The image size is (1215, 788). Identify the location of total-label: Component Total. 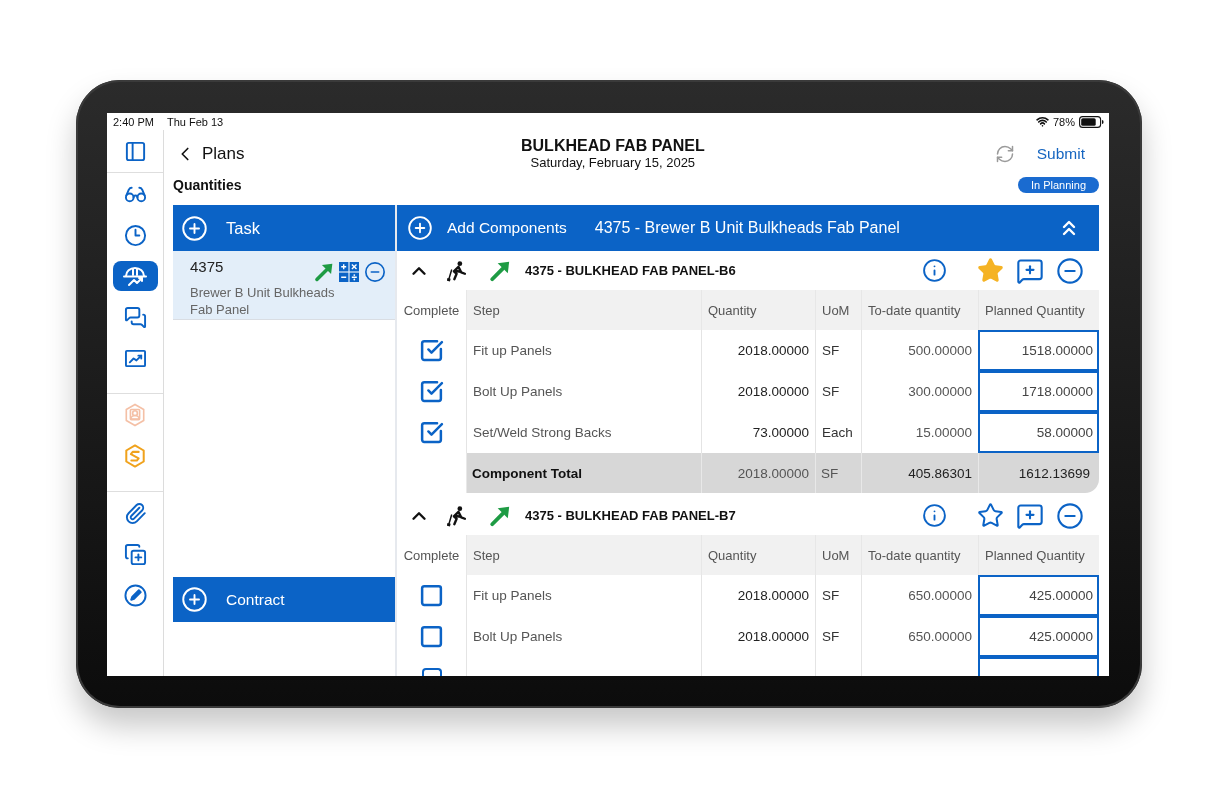
(583, 473).